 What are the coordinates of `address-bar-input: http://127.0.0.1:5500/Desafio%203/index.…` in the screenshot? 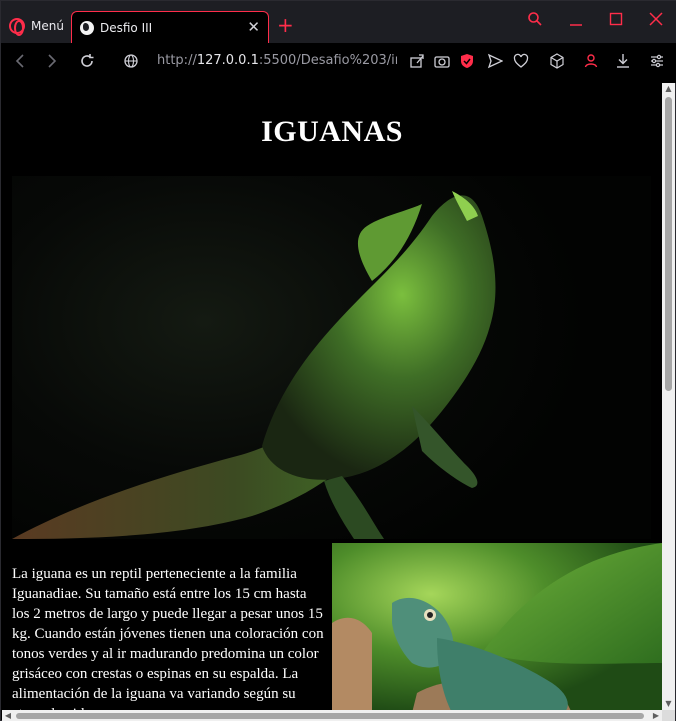 It's located at (277, 60).